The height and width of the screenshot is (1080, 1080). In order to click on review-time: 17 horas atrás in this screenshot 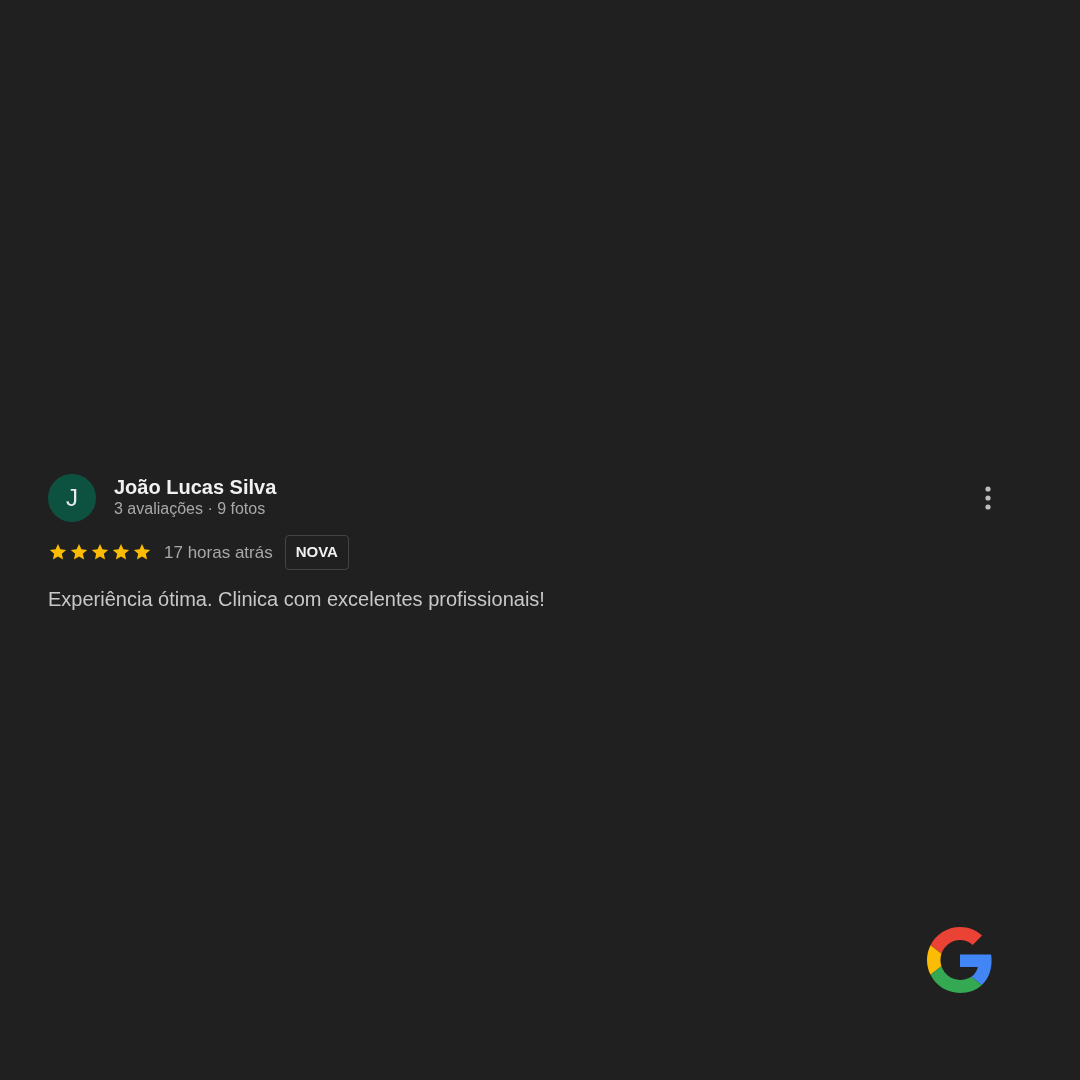, I will do `click(218, 552)`.